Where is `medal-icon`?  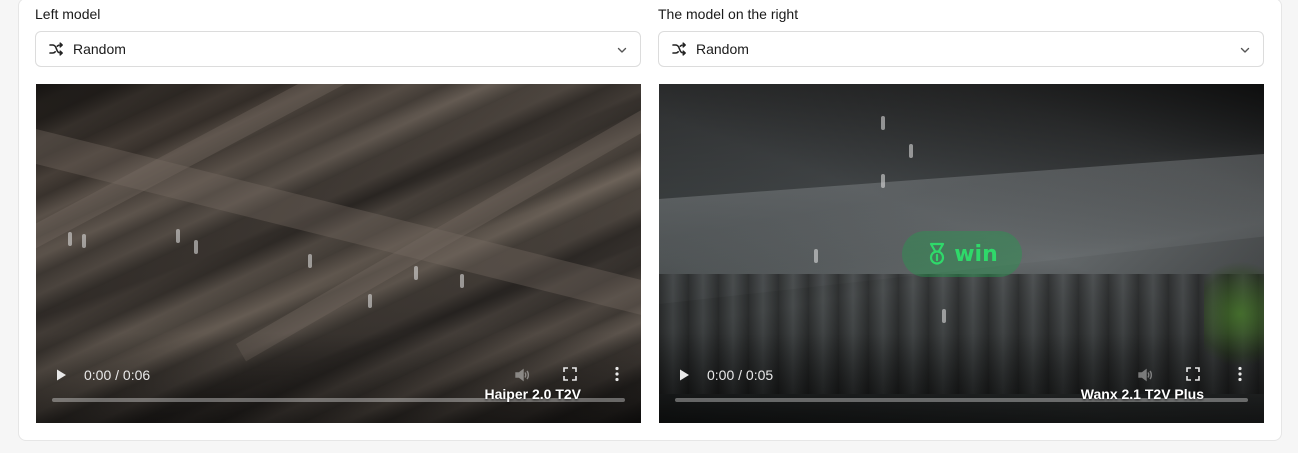
medal-icon is located at coordinates (937, 254).